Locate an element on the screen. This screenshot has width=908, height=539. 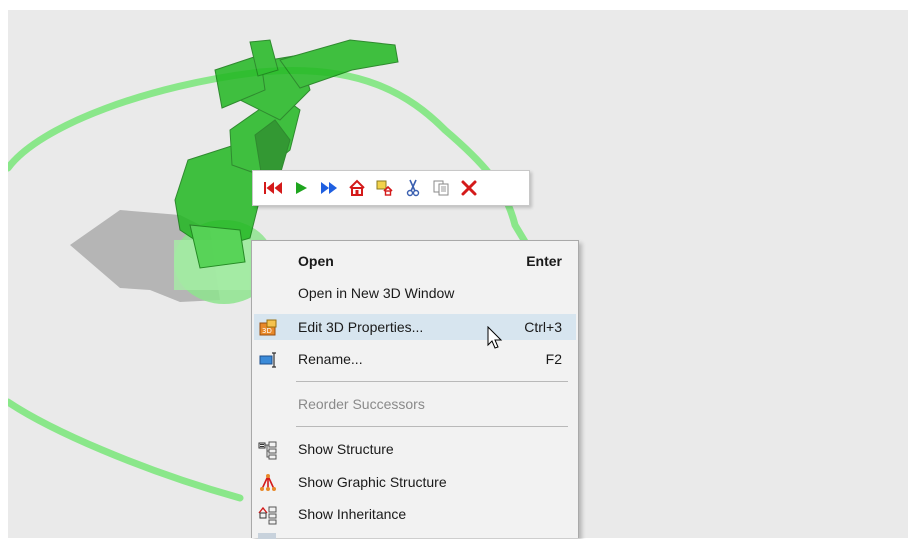
edit-3d-properties-icon: 3D is located at coordinates (268, 327).